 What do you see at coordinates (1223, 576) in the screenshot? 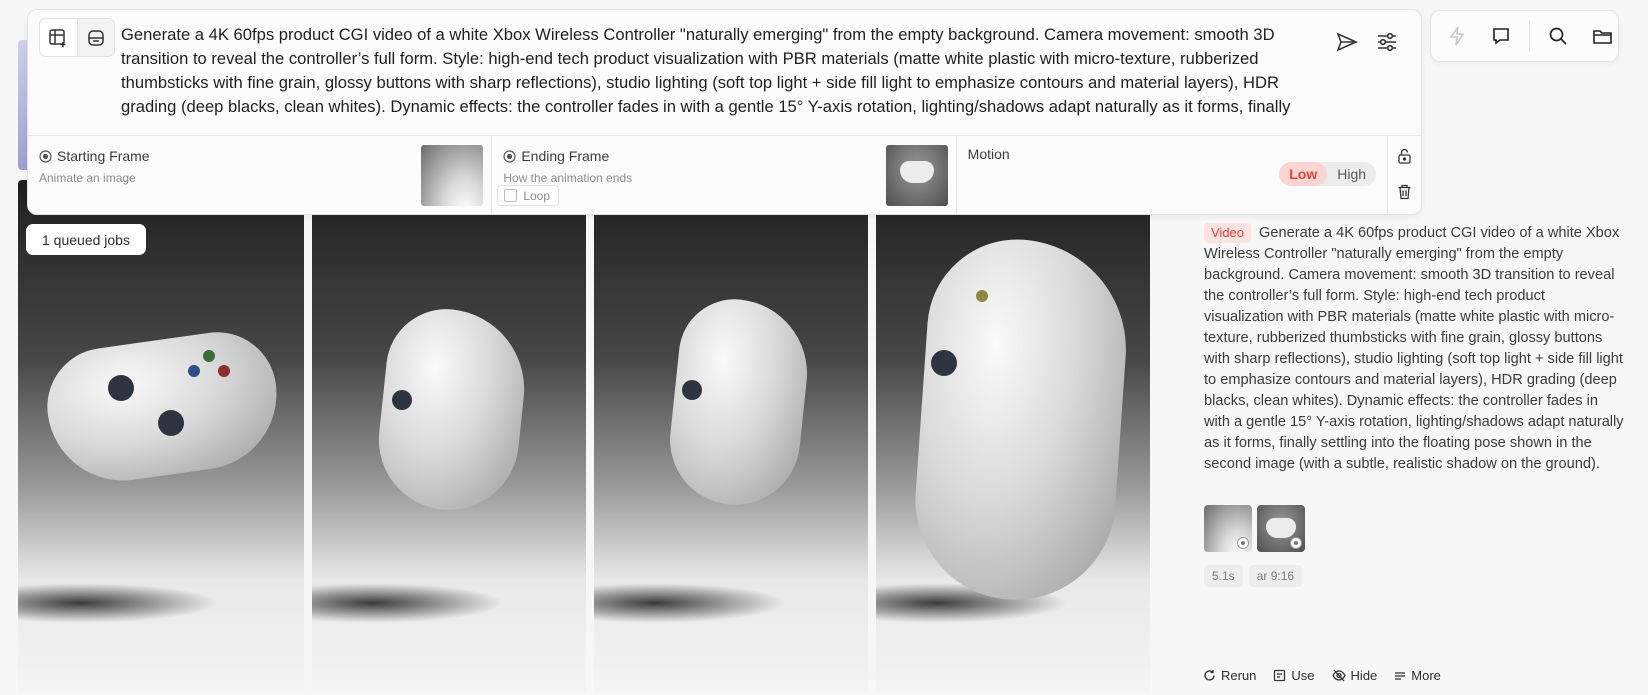
I see `duration-chip: 5.1s` at bounding box center [1223, 576].